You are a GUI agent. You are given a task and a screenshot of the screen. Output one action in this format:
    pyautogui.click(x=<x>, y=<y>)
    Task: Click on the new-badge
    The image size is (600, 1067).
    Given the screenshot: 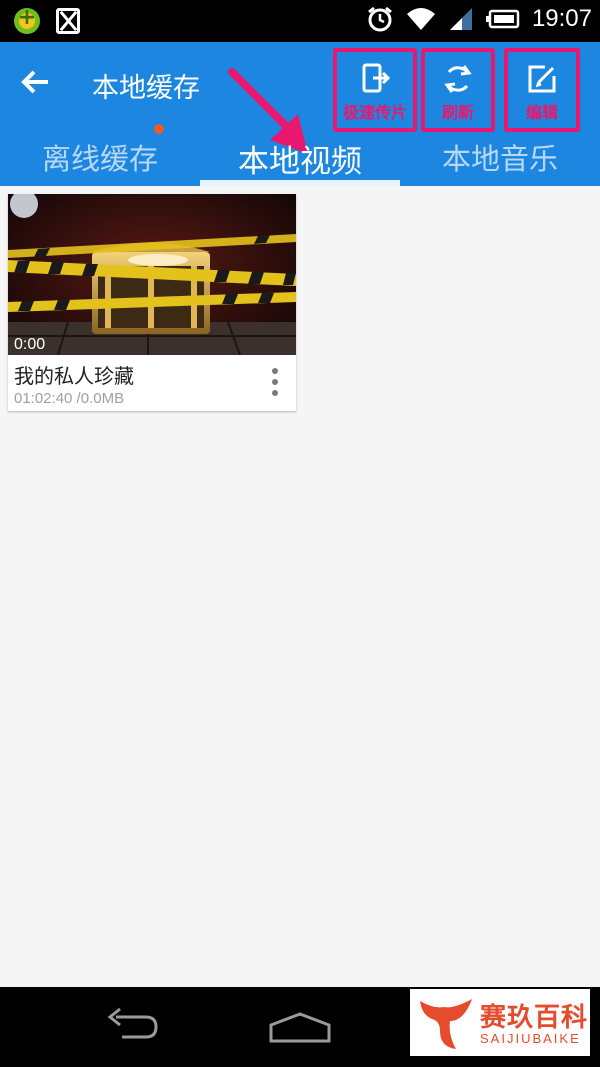 What is the action you would take?
    pyautogui.click(x=159, y=129)
    